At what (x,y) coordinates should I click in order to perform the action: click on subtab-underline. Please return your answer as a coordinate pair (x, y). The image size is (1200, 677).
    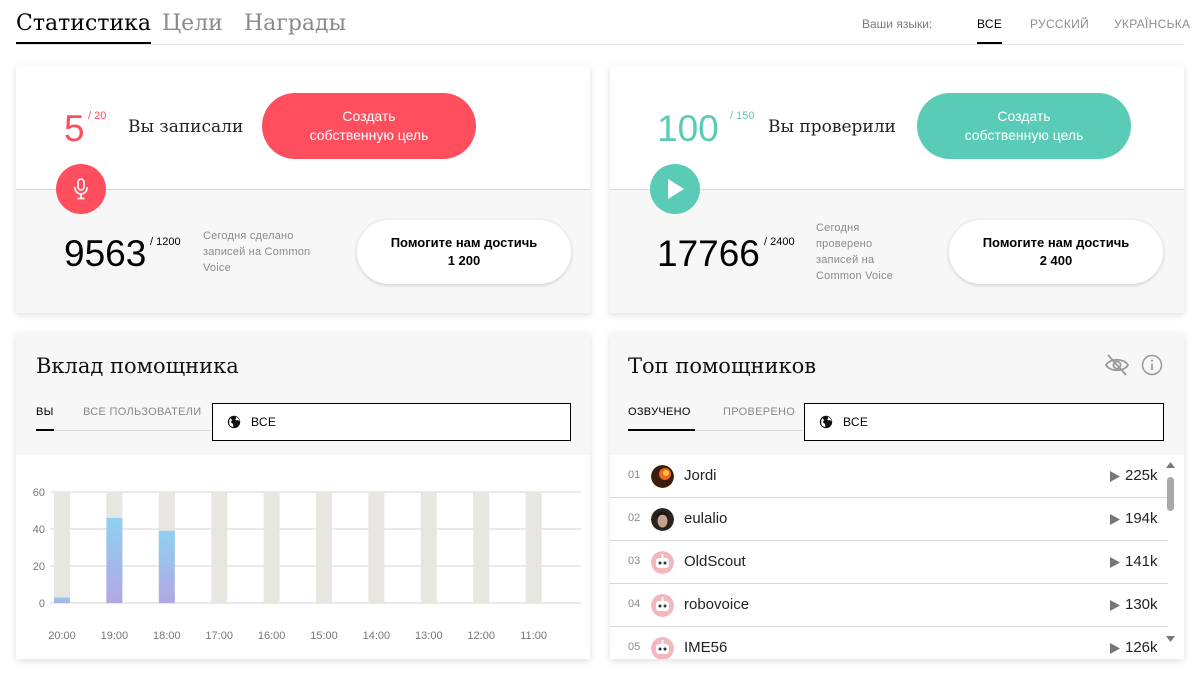
    Looking at the image, I should click on (123, 430).